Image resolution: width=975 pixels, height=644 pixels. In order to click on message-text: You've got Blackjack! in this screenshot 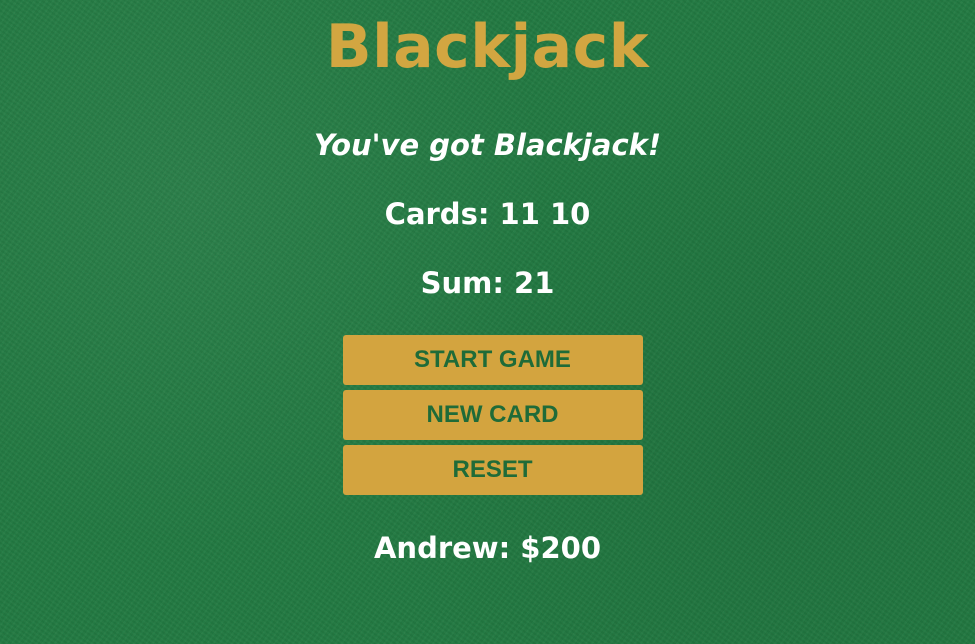, I will do `click(487, 145)`.